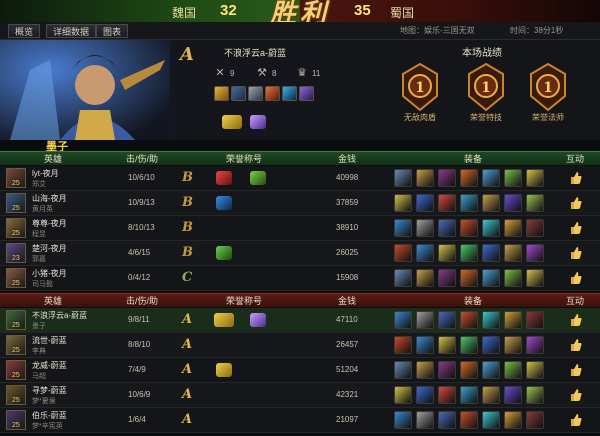  I want to click on tab-detailed-data: 详细数据, so click(71, 31).